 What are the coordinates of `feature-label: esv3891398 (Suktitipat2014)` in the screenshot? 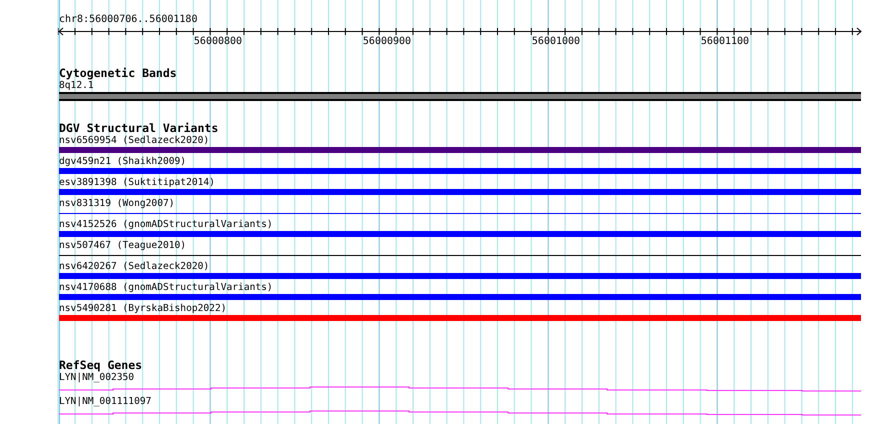 It's located at (137, 183).